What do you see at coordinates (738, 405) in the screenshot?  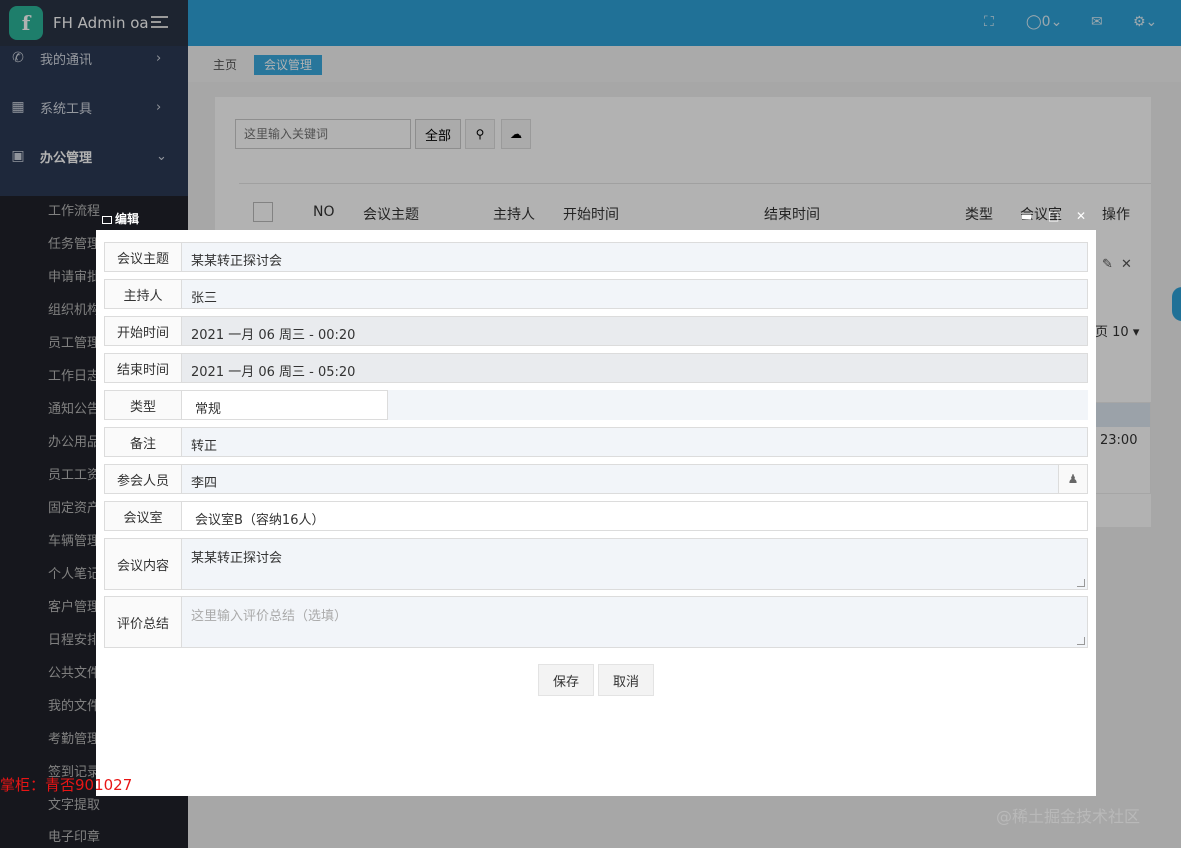 I see `type-row-background` at bounding box center [738, 405].